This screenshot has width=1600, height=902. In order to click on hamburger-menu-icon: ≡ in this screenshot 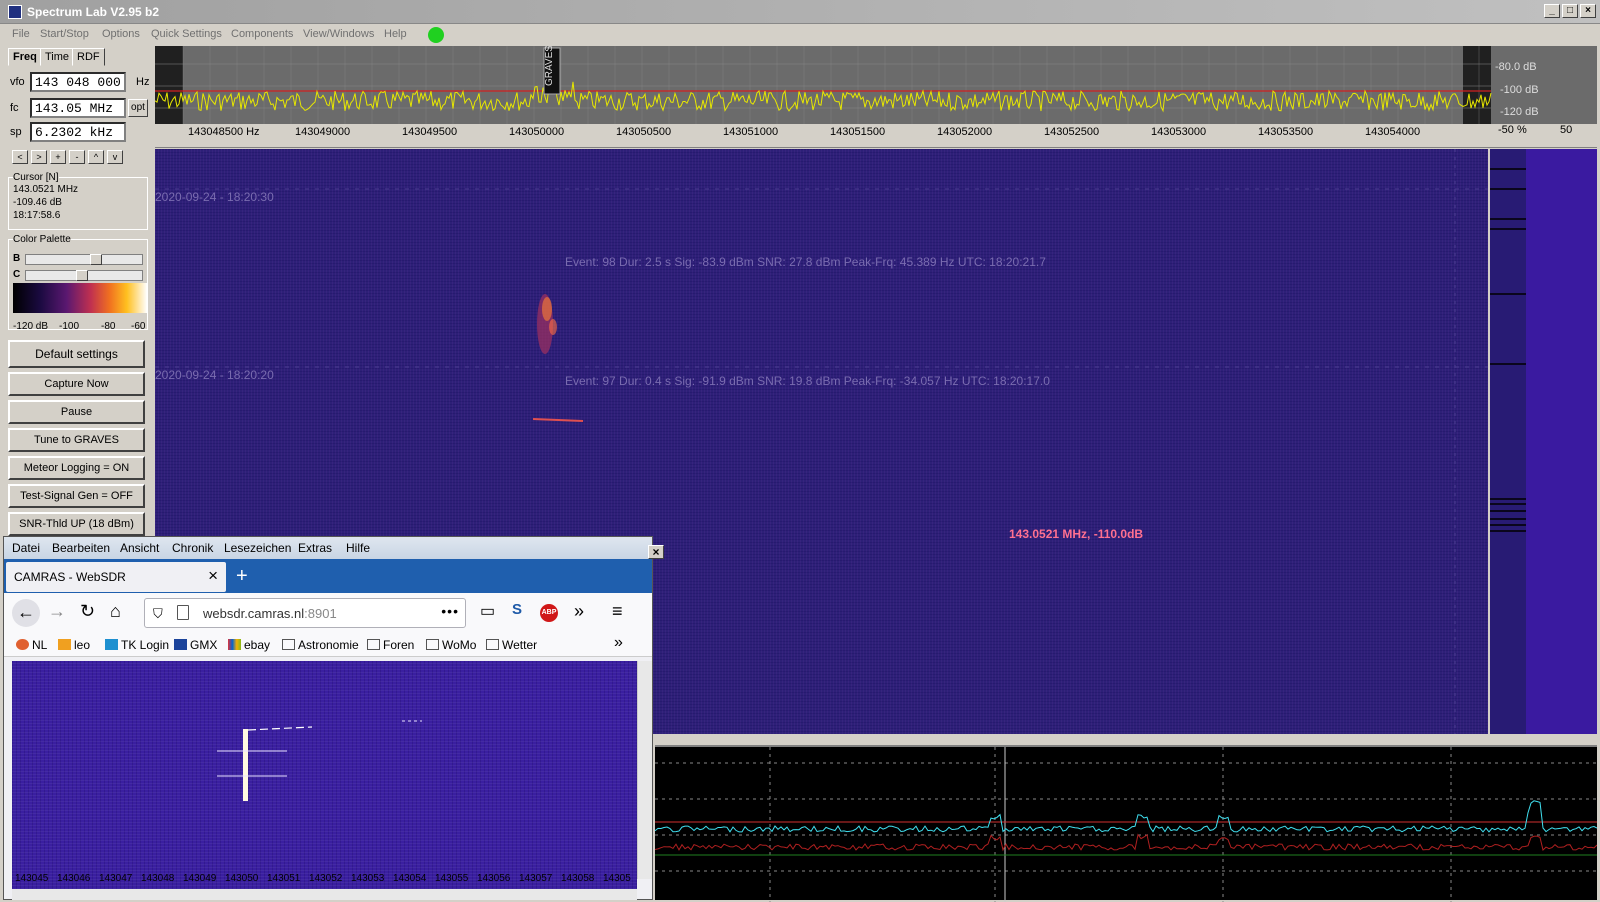, I will do `click(617, 611)`.